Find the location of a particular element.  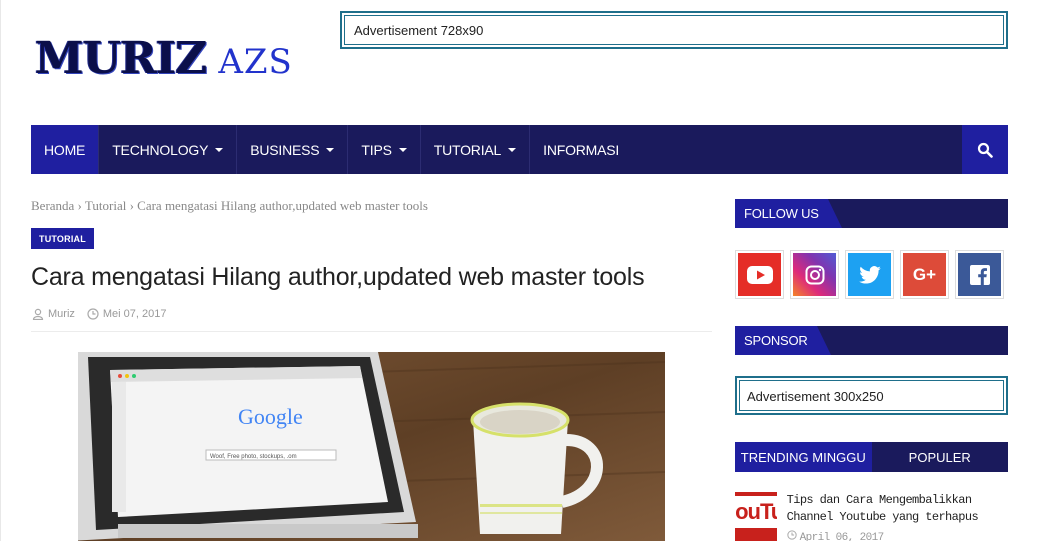

tab-trending: TRENDING MINGGU is located at coordinates (803, 457).